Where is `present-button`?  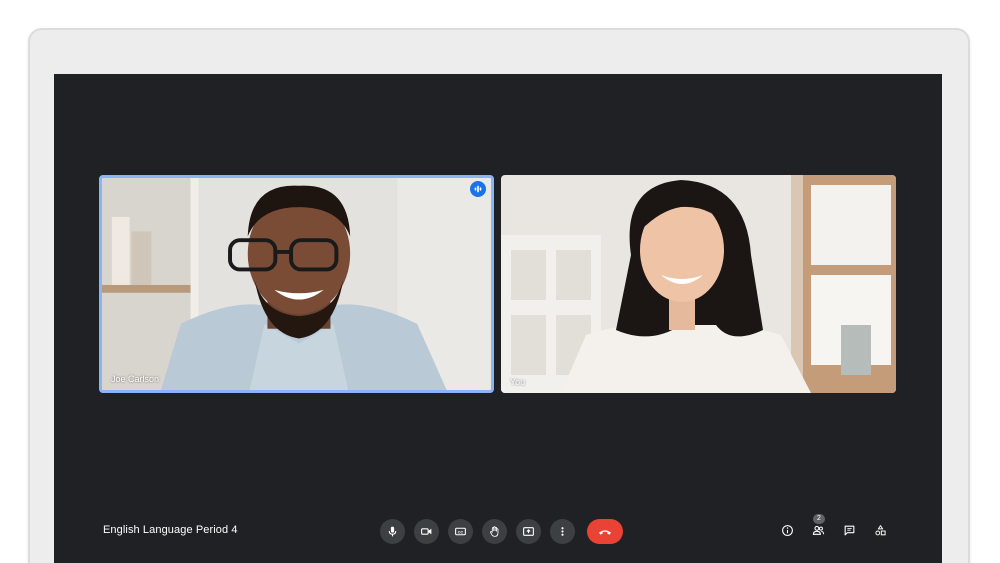
present-button is located at coordinates (528, 531).